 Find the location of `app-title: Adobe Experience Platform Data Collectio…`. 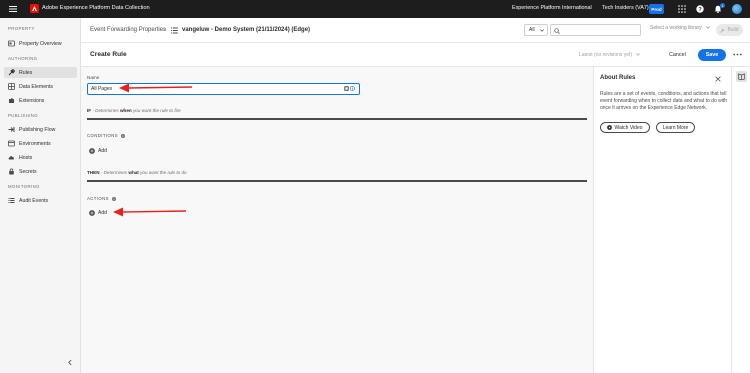

app-title: Adobe Experience Platform Data Collectio… is located at coordinates (96, 8).